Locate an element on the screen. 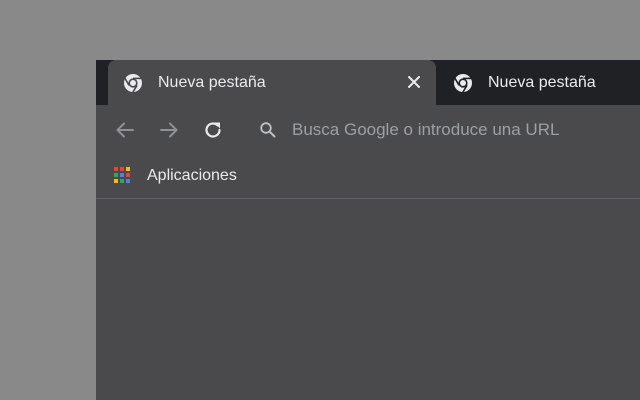 This screenshot has width=640, height=400. bookmark-label: Aplicaciones is located at coordinates (192, 175).